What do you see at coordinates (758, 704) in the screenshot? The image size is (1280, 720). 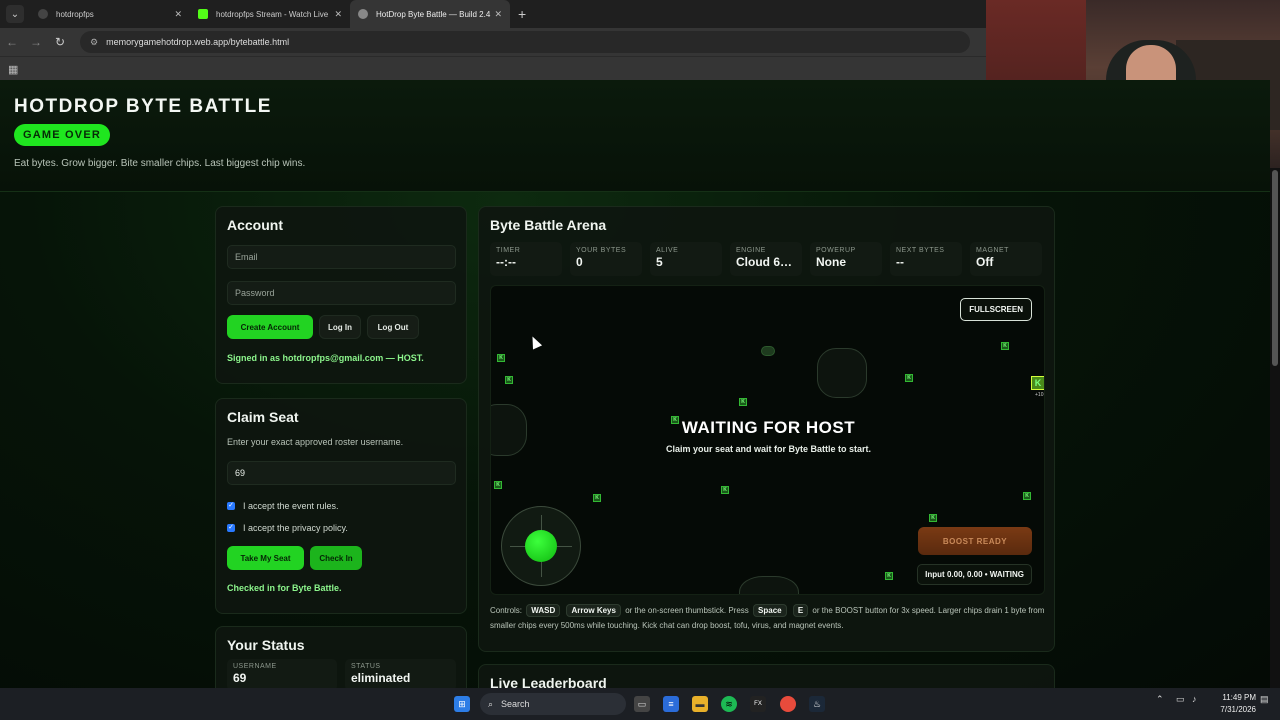 I see `hud-fx-icon: FX` at bounding box center [758, 704].